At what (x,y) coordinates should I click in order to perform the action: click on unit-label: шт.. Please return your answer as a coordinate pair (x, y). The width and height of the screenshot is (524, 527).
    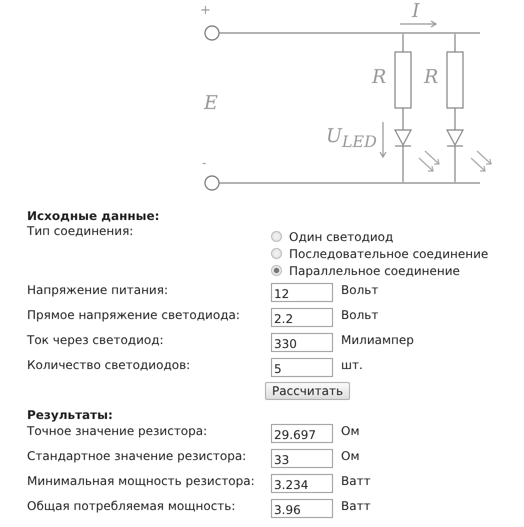
    Looking at the image, I should click on (352, 365).